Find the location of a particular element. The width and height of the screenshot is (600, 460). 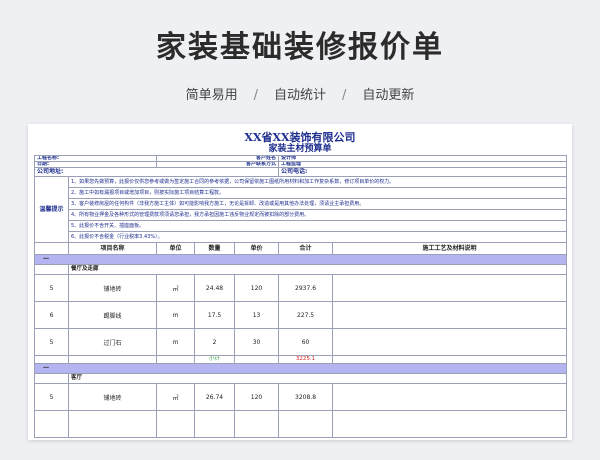

section-subtitle-row: 客厅 is located at coordinates (301, 378).